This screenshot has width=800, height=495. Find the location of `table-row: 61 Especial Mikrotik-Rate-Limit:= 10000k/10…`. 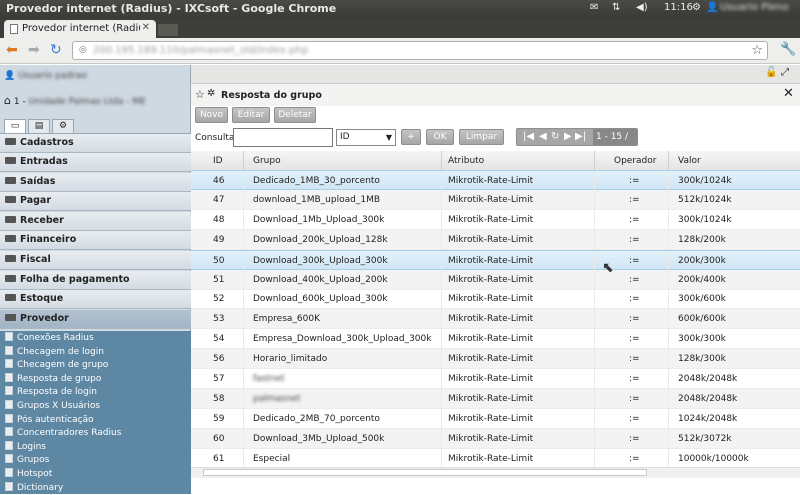

table-row: 61 Especial Mikrotik-Rate-Limit:= 10000k/10… is located at coordinates (495, 458).